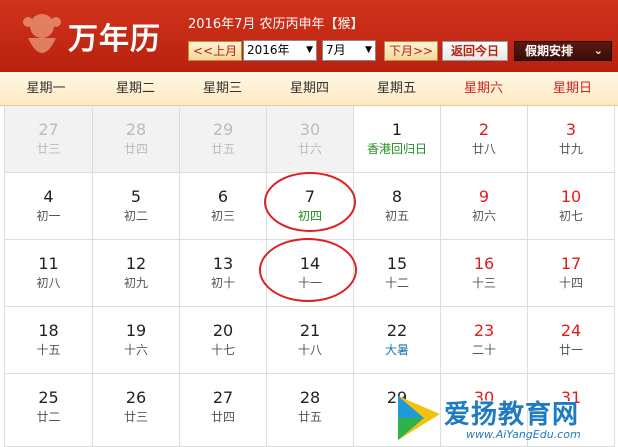 This screenshot has height=447, width=618. Describe the element at coordinates (483, 283) in the screenshot. I see `lunar-date: 十三` at that location.